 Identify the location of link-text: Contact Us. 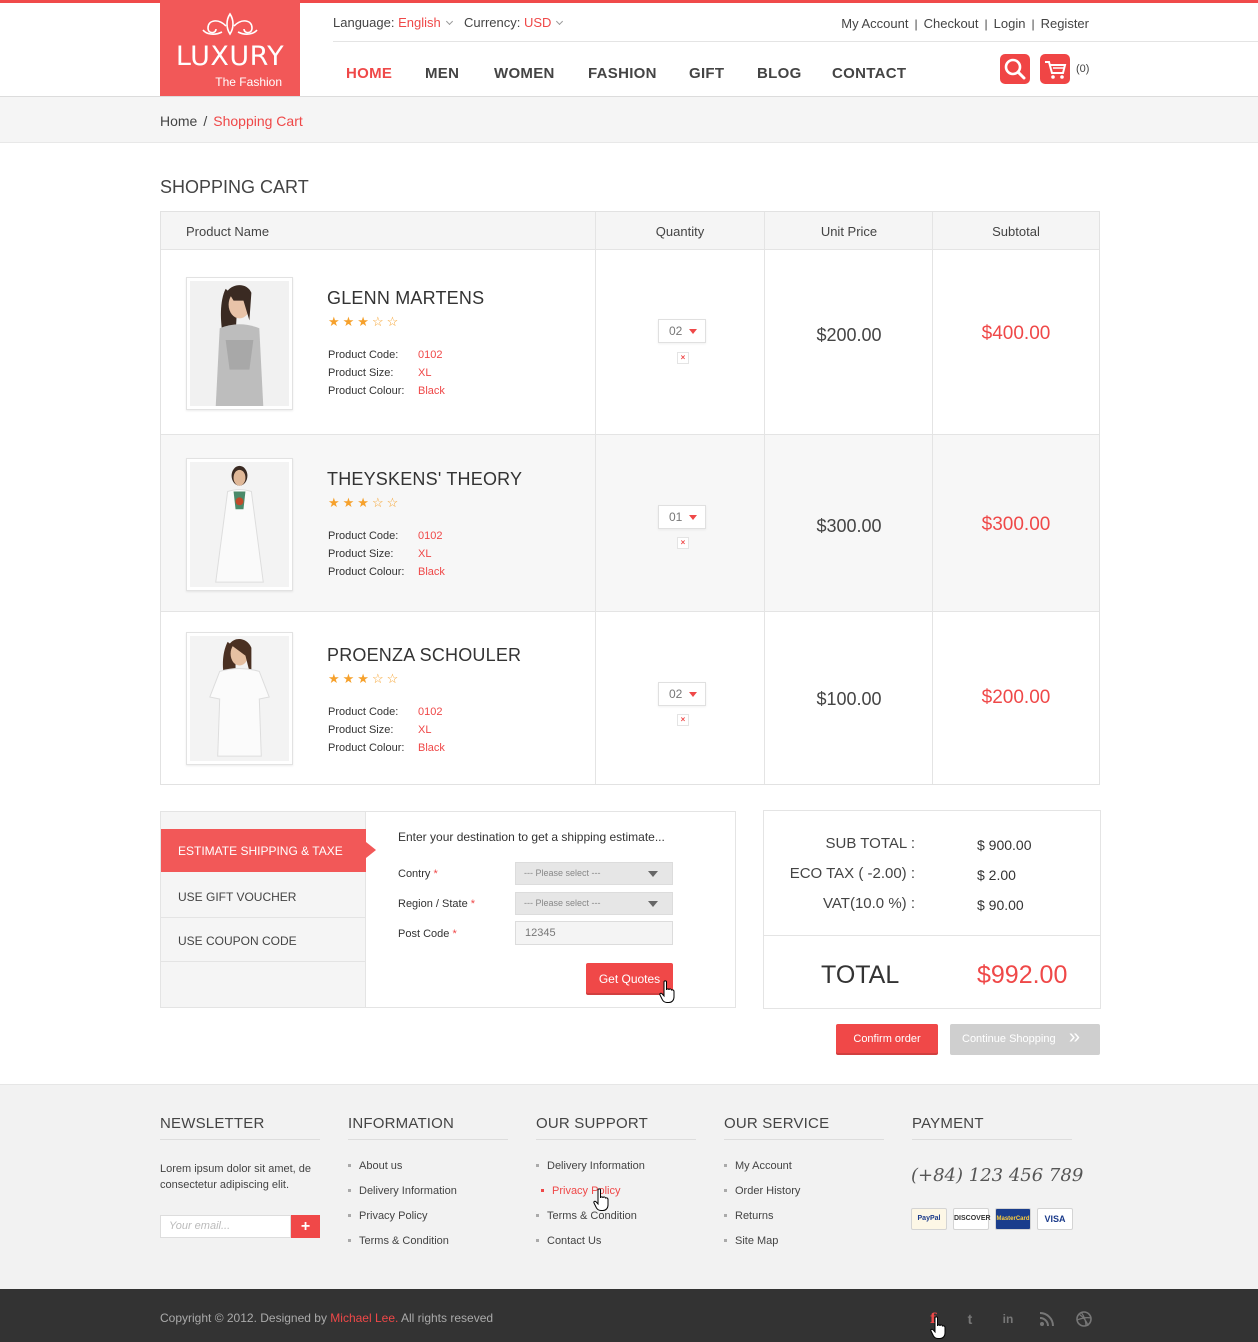
(574, 1241).